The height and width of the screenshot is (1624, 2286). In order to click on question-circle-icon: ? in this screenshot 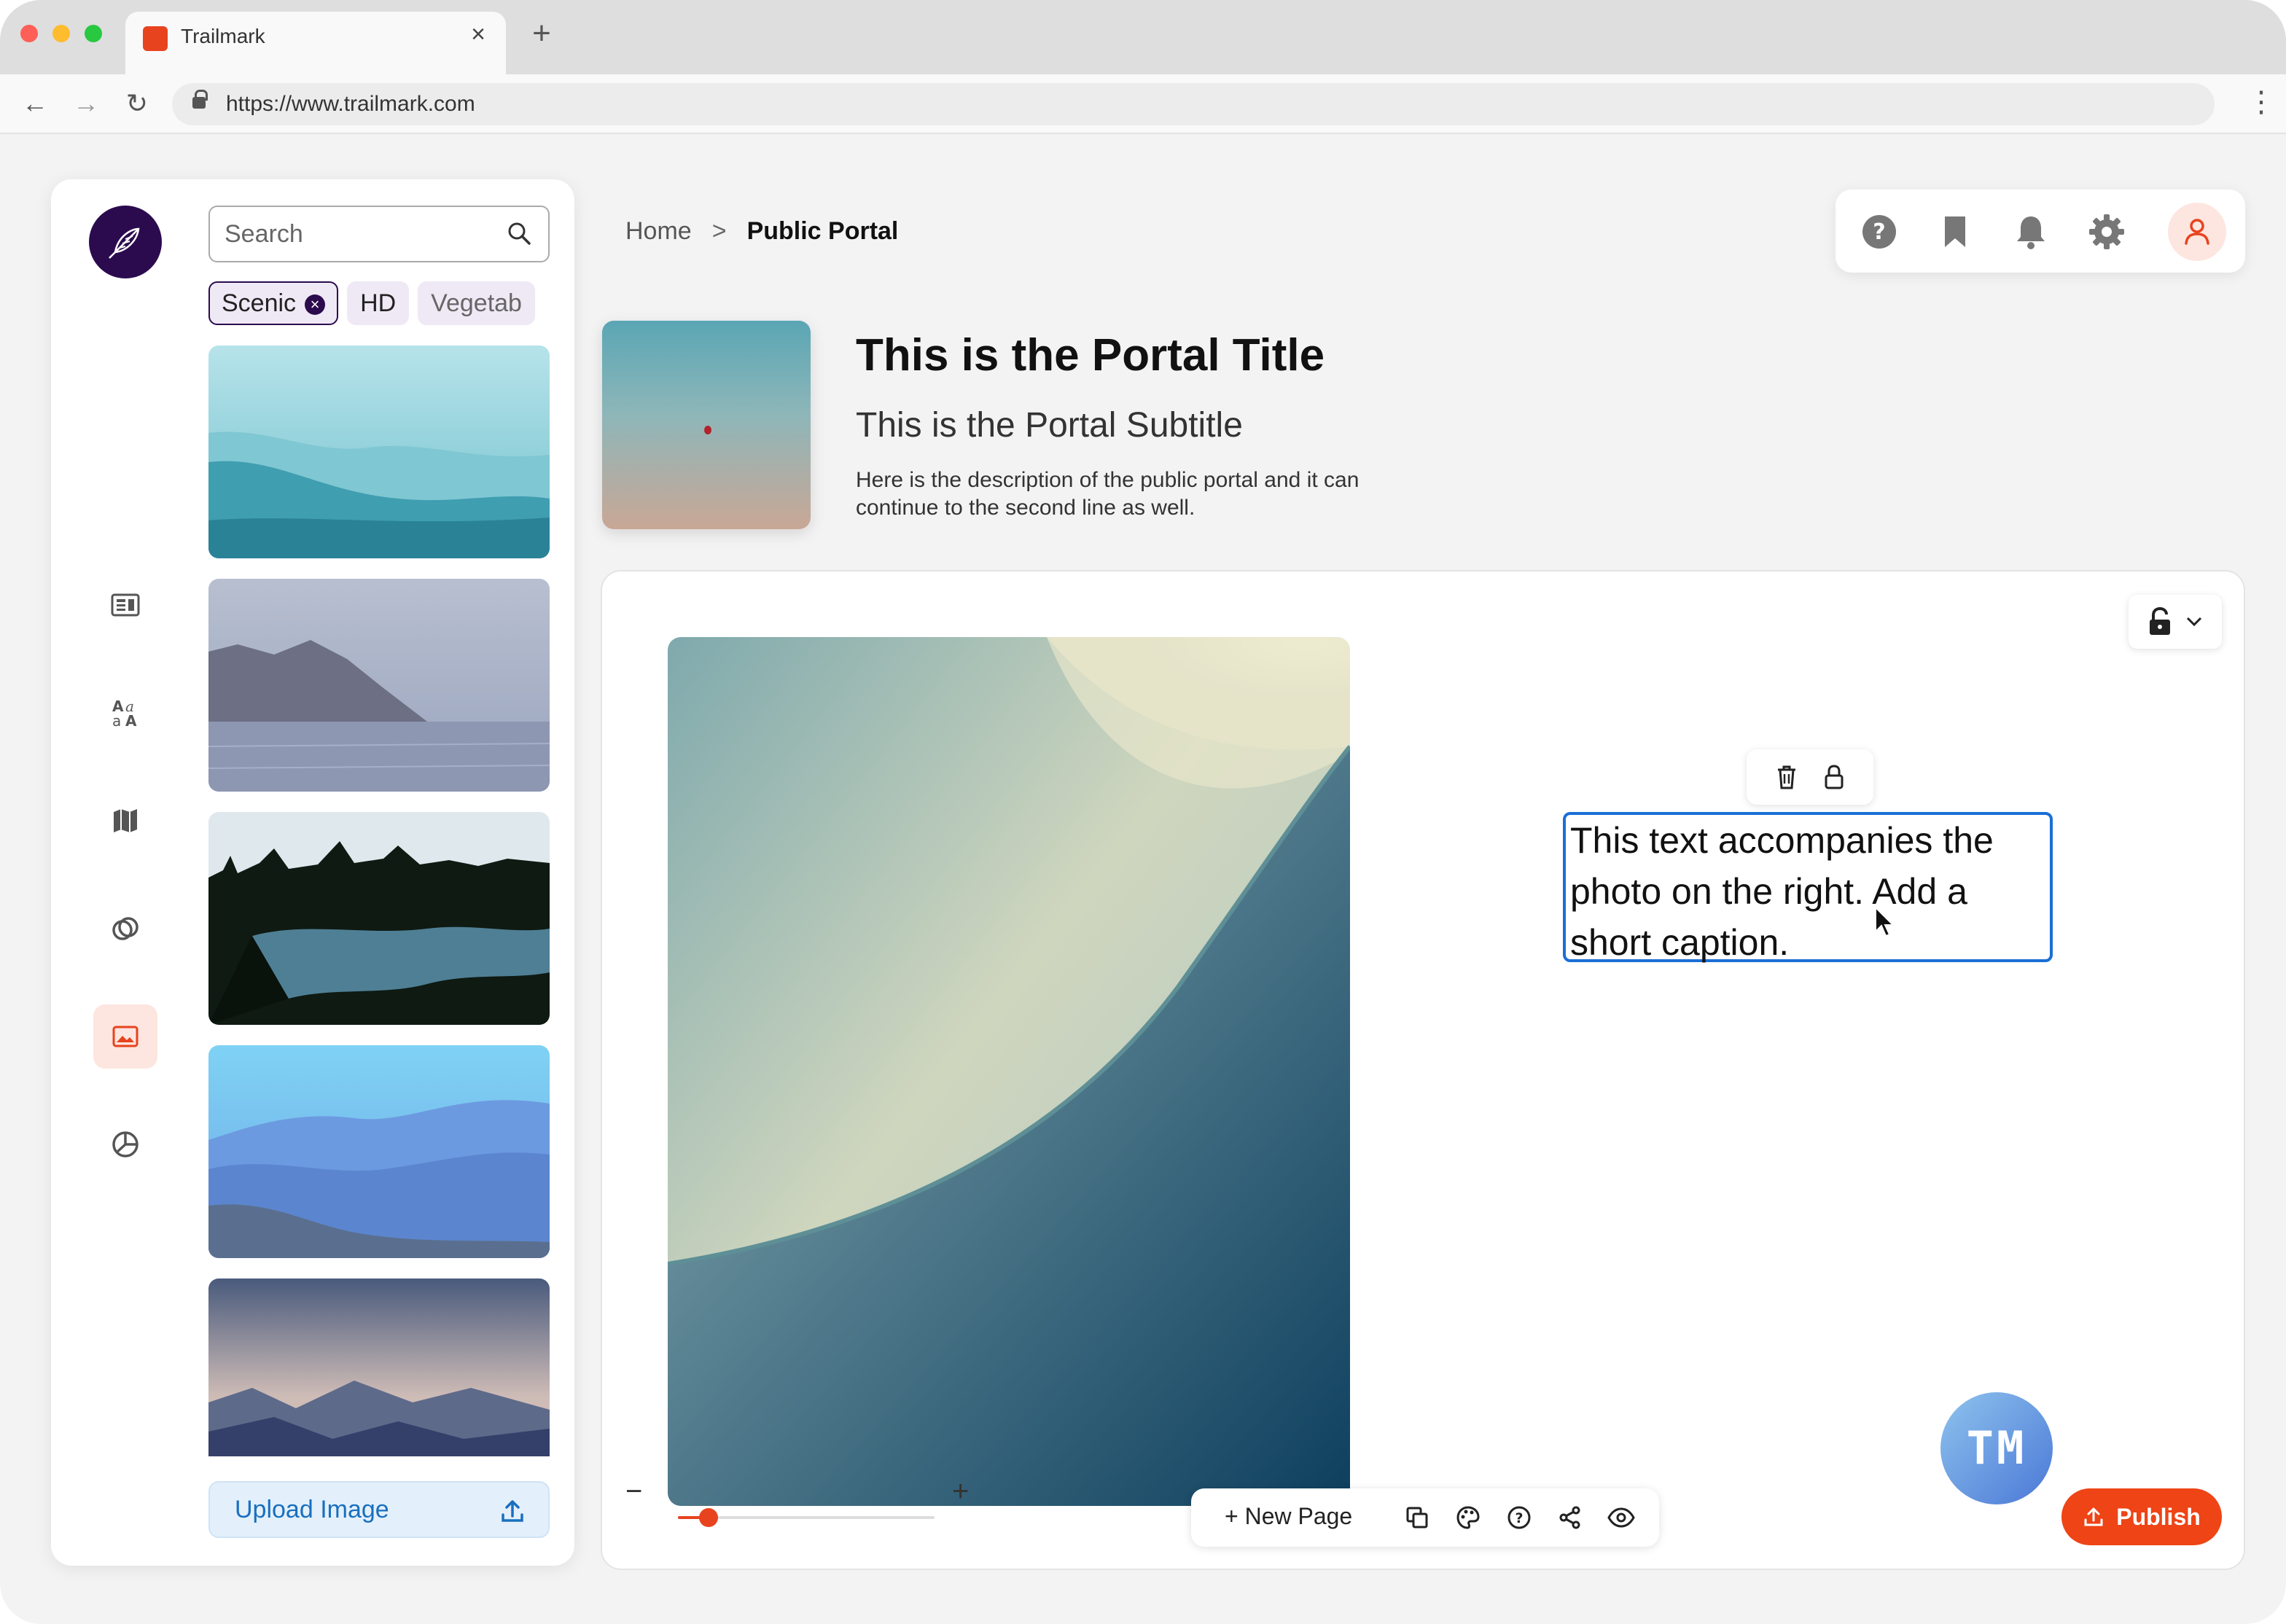, I will do `click(1519, 1517)`.